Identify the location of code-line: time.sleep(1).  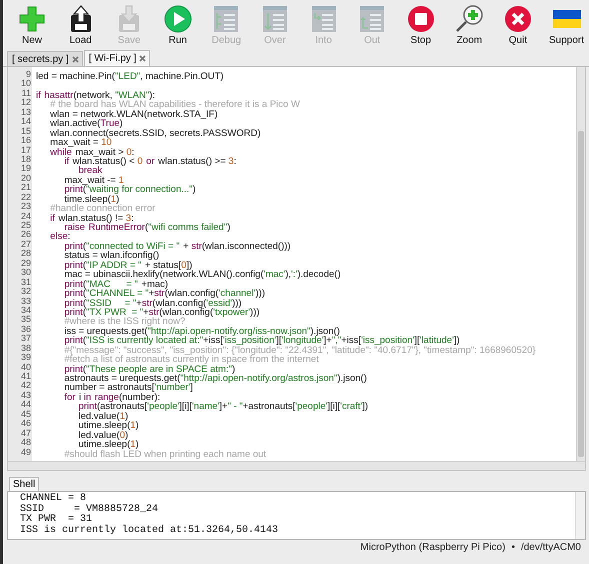
(92, 199).